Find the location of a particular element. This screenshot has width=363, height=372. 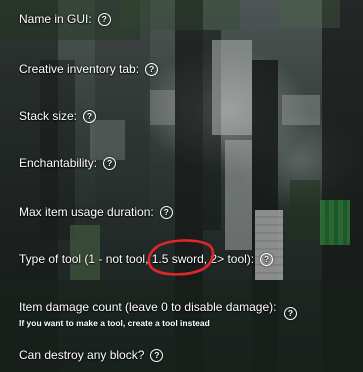

field-max-item-usage-duration: Max item usage duration: ? is located at coordinates (96, 212).